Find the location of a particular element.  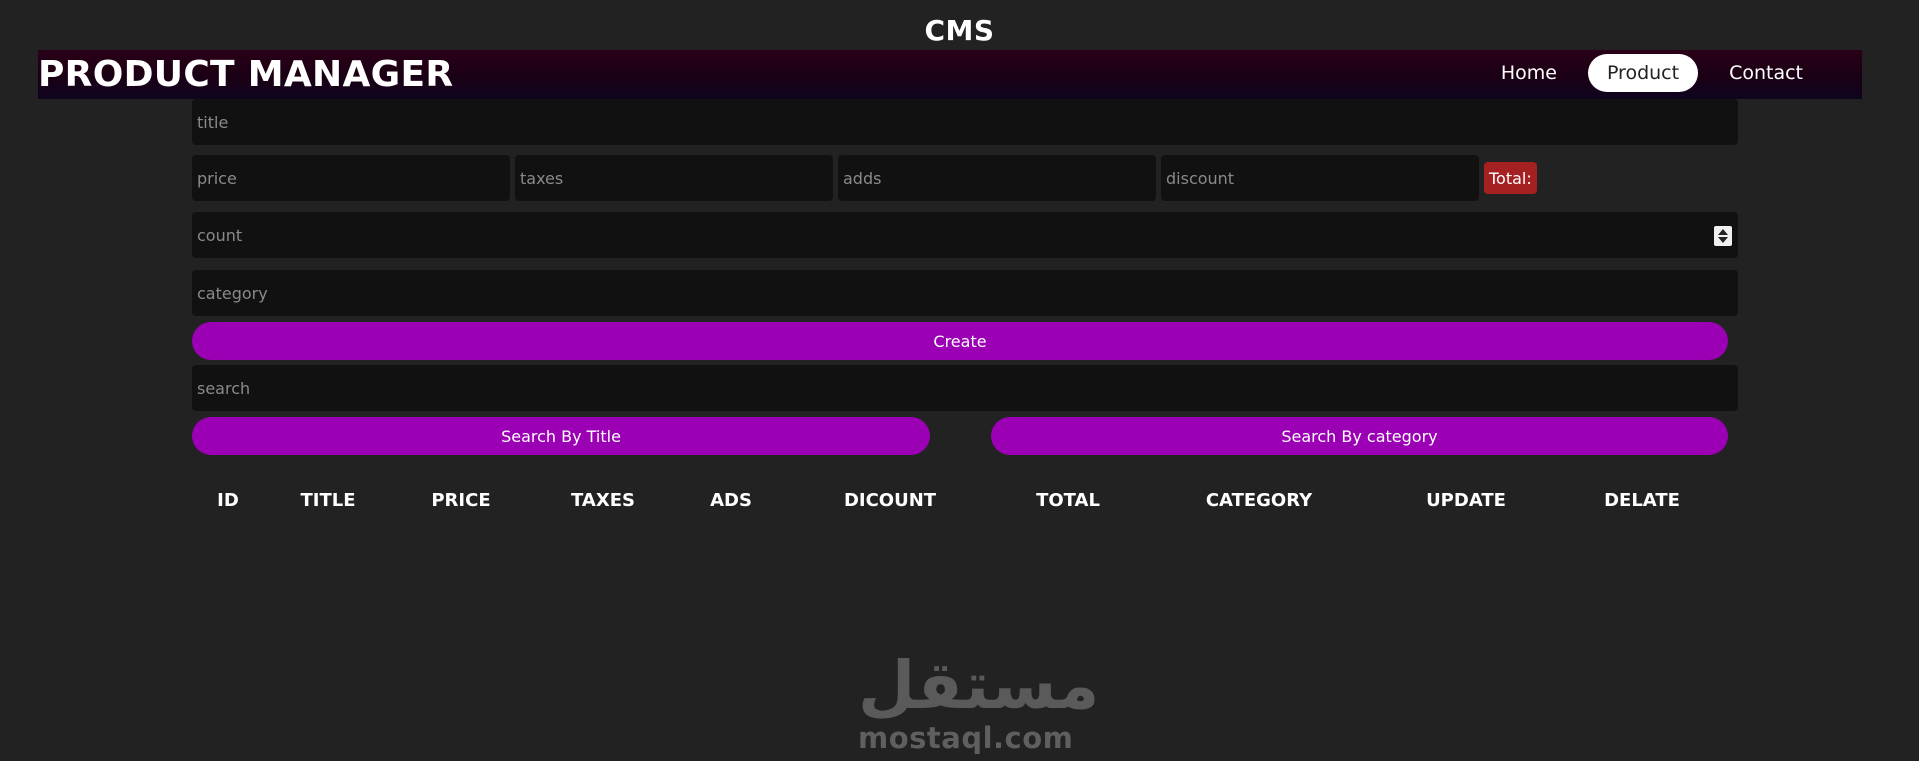

nav-links: Home Product Contact is located at coordinates (1652, 73).